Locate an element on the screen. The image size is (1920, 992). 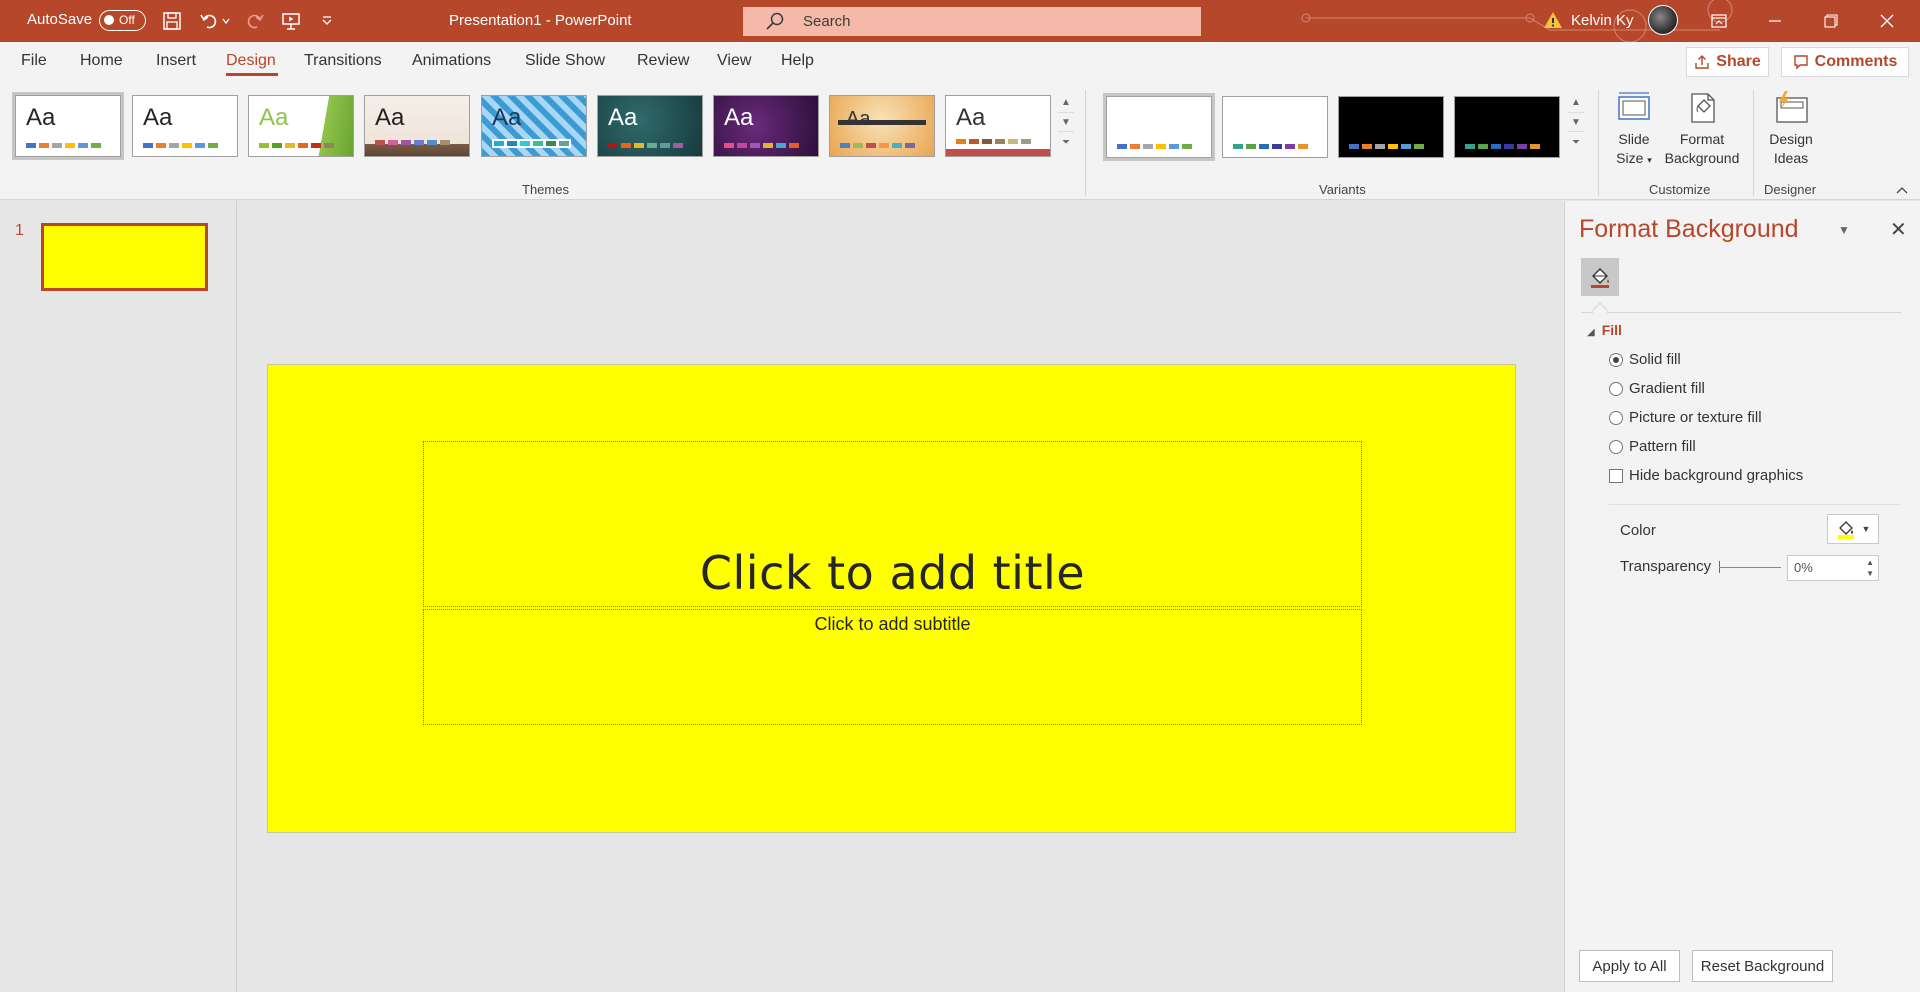
subtitle-placeholder: Click to add subtitle is located at coordinates (892, 667).